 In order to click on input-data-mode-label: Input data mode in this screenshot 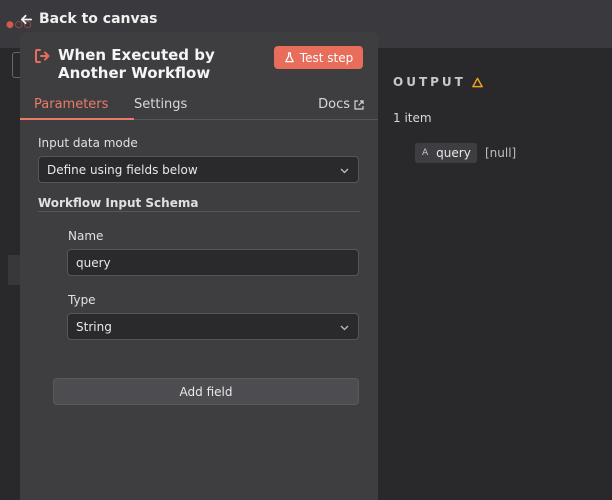, I will do `click(88, 143)`.